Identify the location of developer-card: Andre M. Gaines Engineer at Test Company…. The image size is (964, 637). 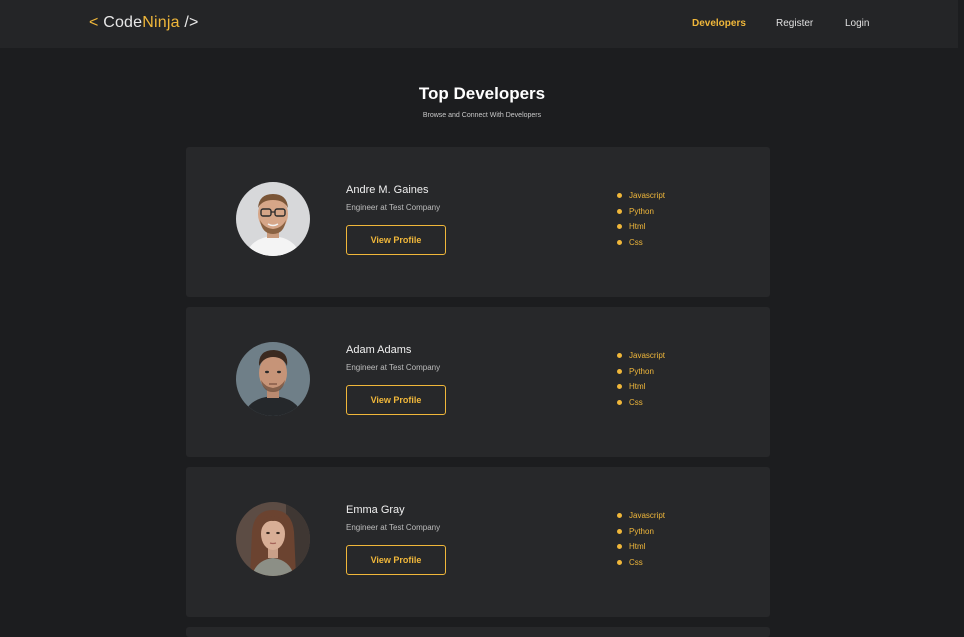
(478, 222).